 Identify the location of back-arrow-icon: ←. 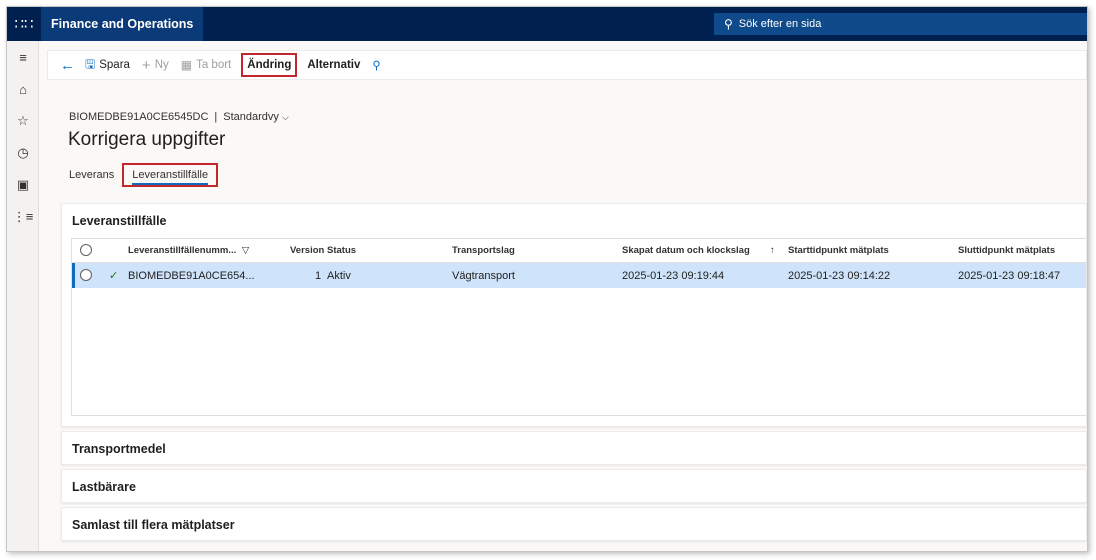
(67, 65).